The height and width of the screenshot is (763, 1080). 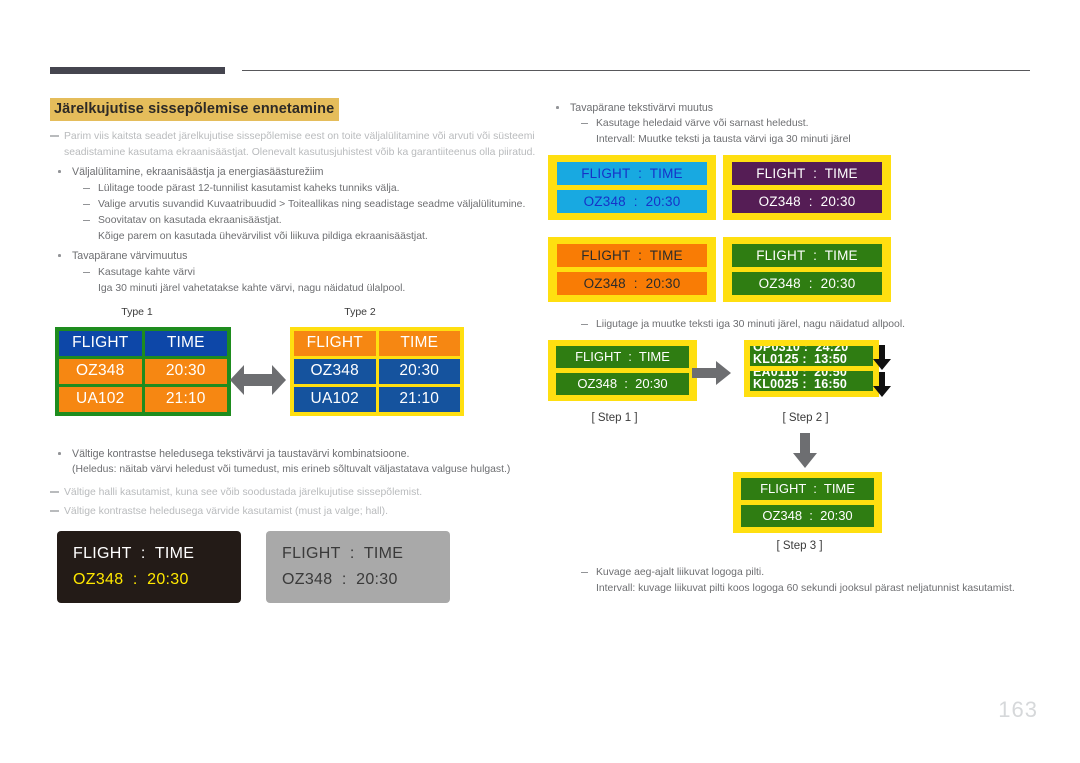 I want to click on step2-block-2: EA0110 : 20:50 KL0025 : 16:50, so click(x=811, y=381).